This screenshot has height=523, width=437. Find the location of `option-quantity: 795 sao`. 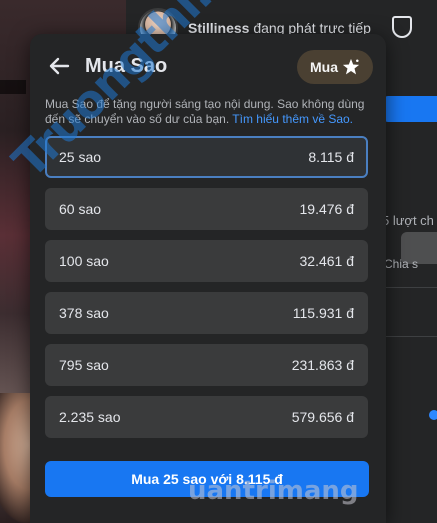

option-quantity: 795 sao is located at coordinates (84, 365).